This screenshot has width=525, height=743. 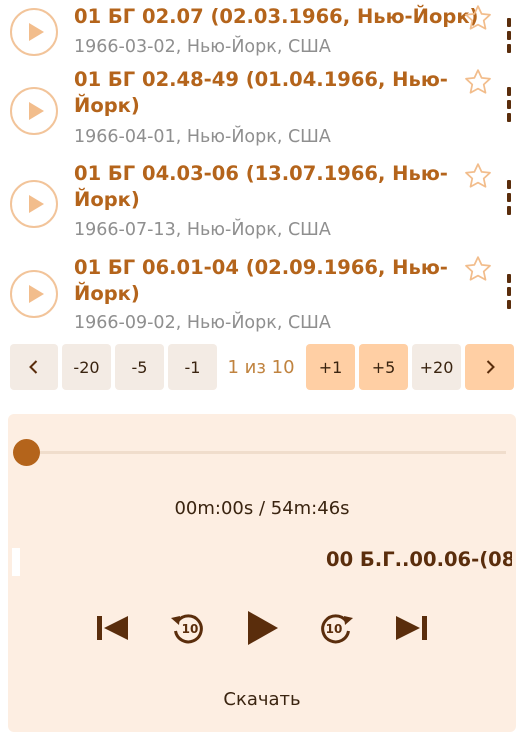 I want to click on page-indicator: 1 из 10, so click(x=261, y=367).